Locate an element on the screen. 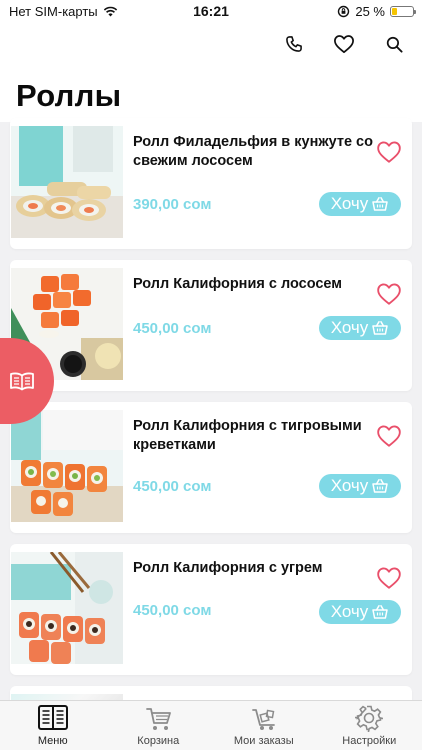 The height and width of the screenshot is (750, 422). favorites-button is located at coordinates (344, 44).